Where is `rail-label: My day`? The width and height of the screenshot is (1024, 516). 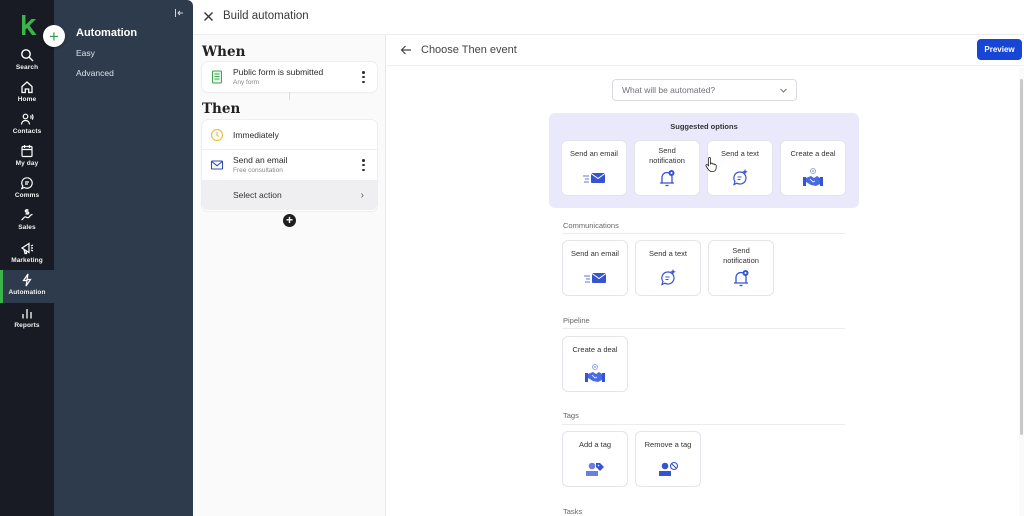 rail-label: My day is located at coordinates (27, 163).